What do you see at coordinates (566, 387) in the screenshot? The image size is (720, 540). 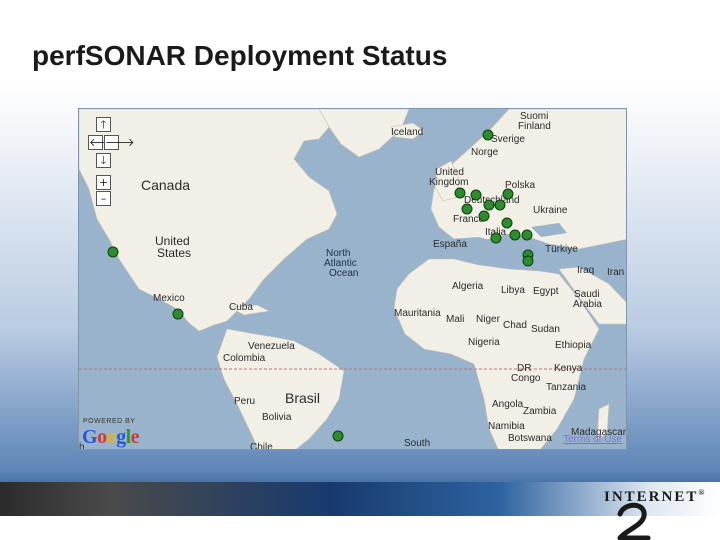 I see `label-tanzania: Tanzania` at bounding box center [566, 387].